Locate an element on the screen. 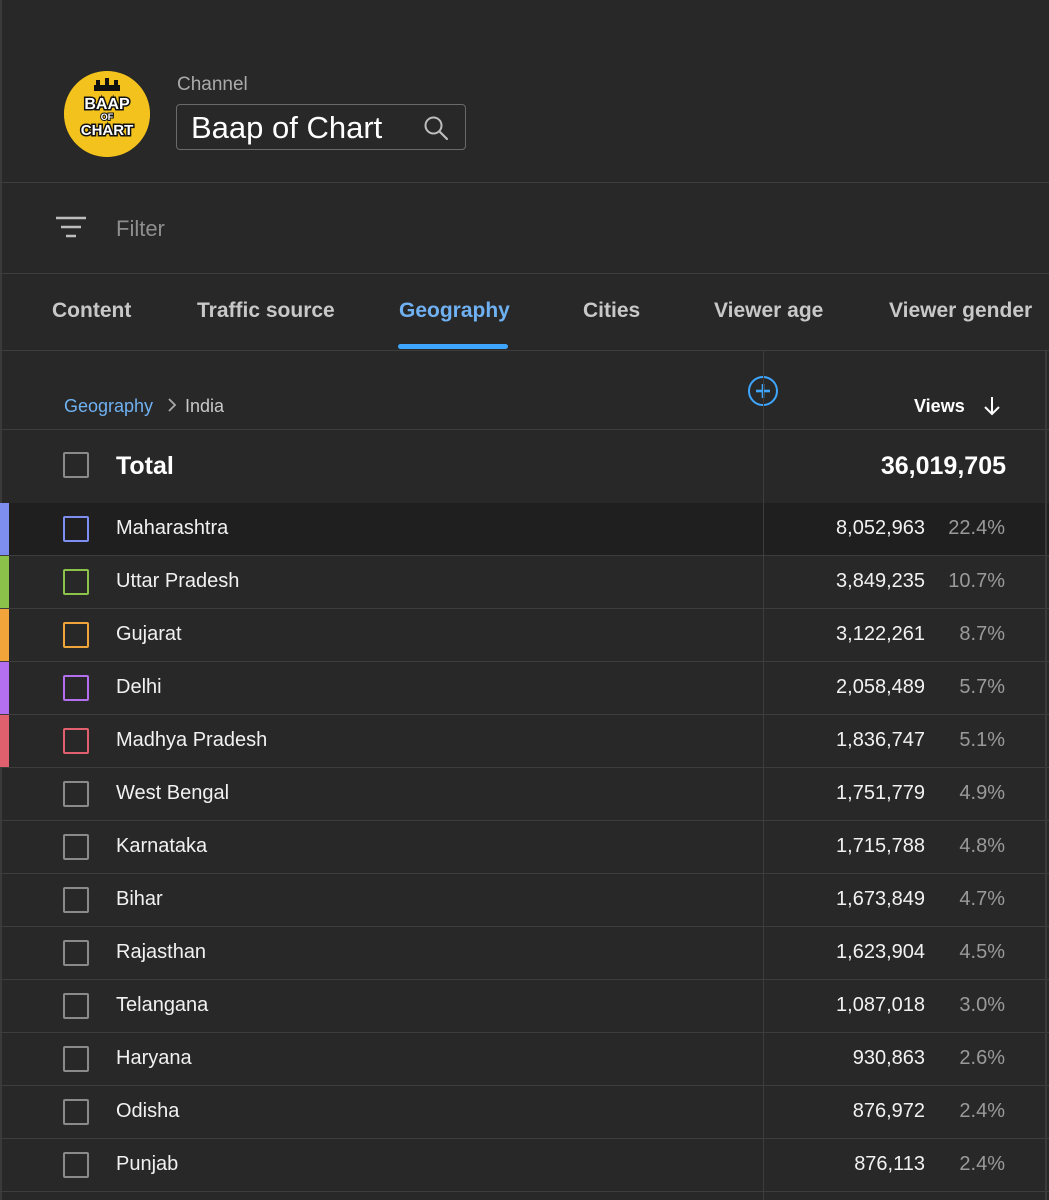 The height and width of the screenshot is (1200, 1049). table-row: Odisha 876,972 2.4% is located at coordinates (524, 1112).